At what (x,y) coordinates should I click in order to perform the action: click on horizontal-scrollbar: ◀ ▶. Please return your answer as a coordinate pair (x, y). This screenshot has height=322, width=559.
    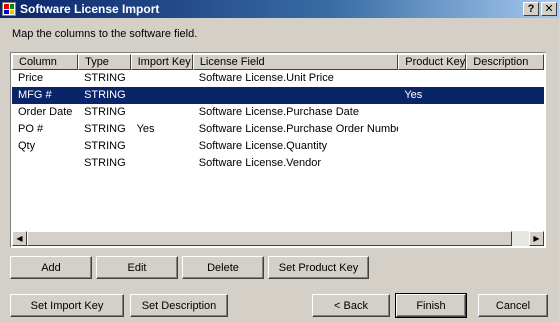
    Looking at the image, I should click on (278, 238).